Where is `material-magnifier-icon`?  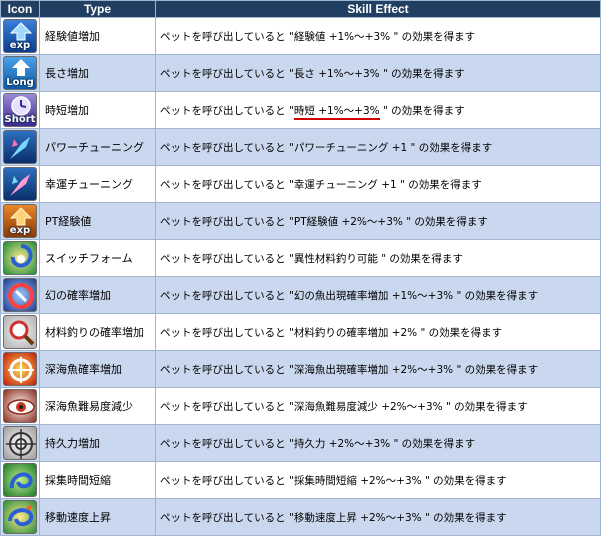 material-magnifier-icon is located at coordinates (20, 332).